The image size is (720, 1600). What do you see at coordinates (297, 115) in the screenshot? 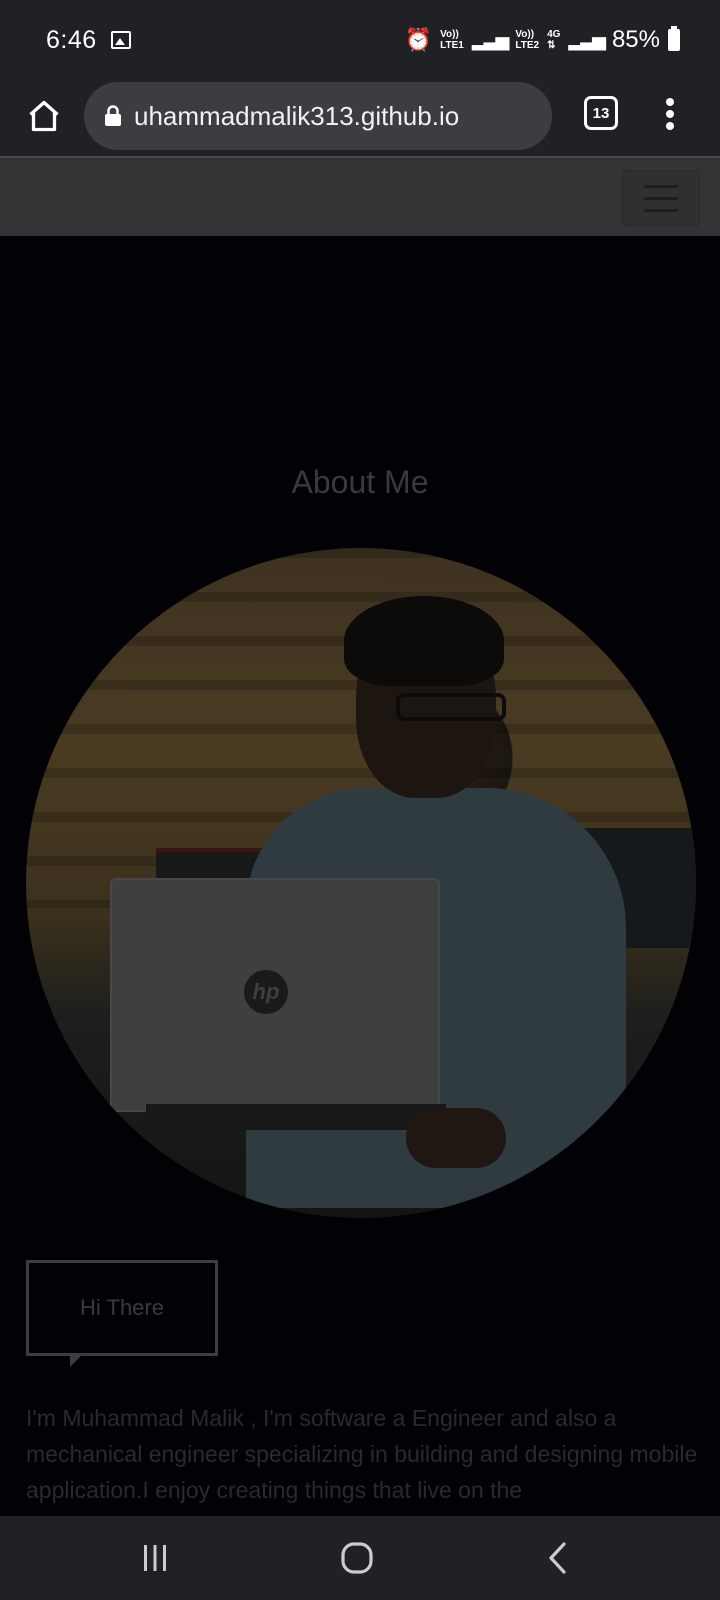
I see `url-text: uhammadmalik313.github.io` at bounding box center [297, 115].